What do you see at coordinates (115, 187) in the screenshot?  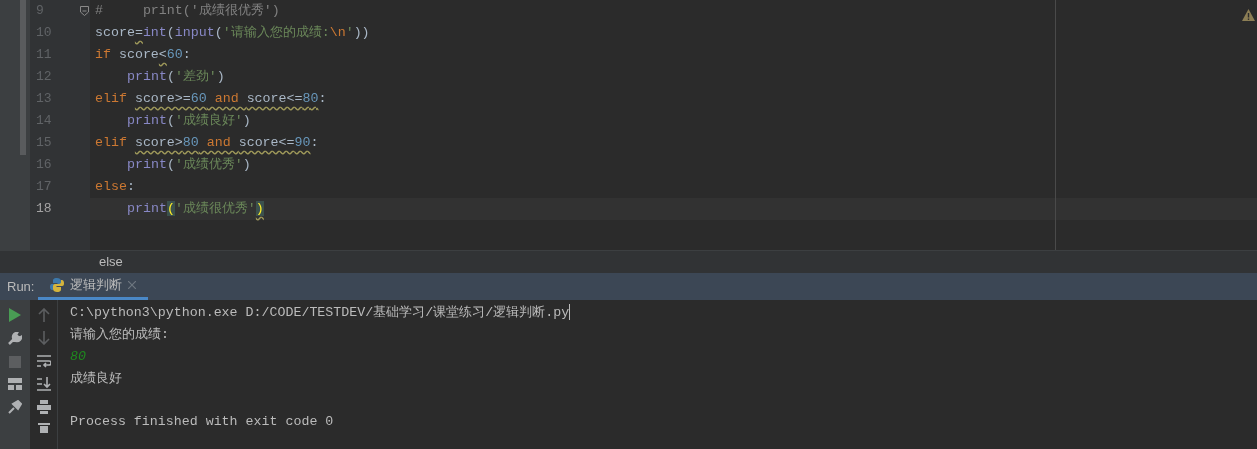 I see `code-line: else:` at bounding box center [115, 187].